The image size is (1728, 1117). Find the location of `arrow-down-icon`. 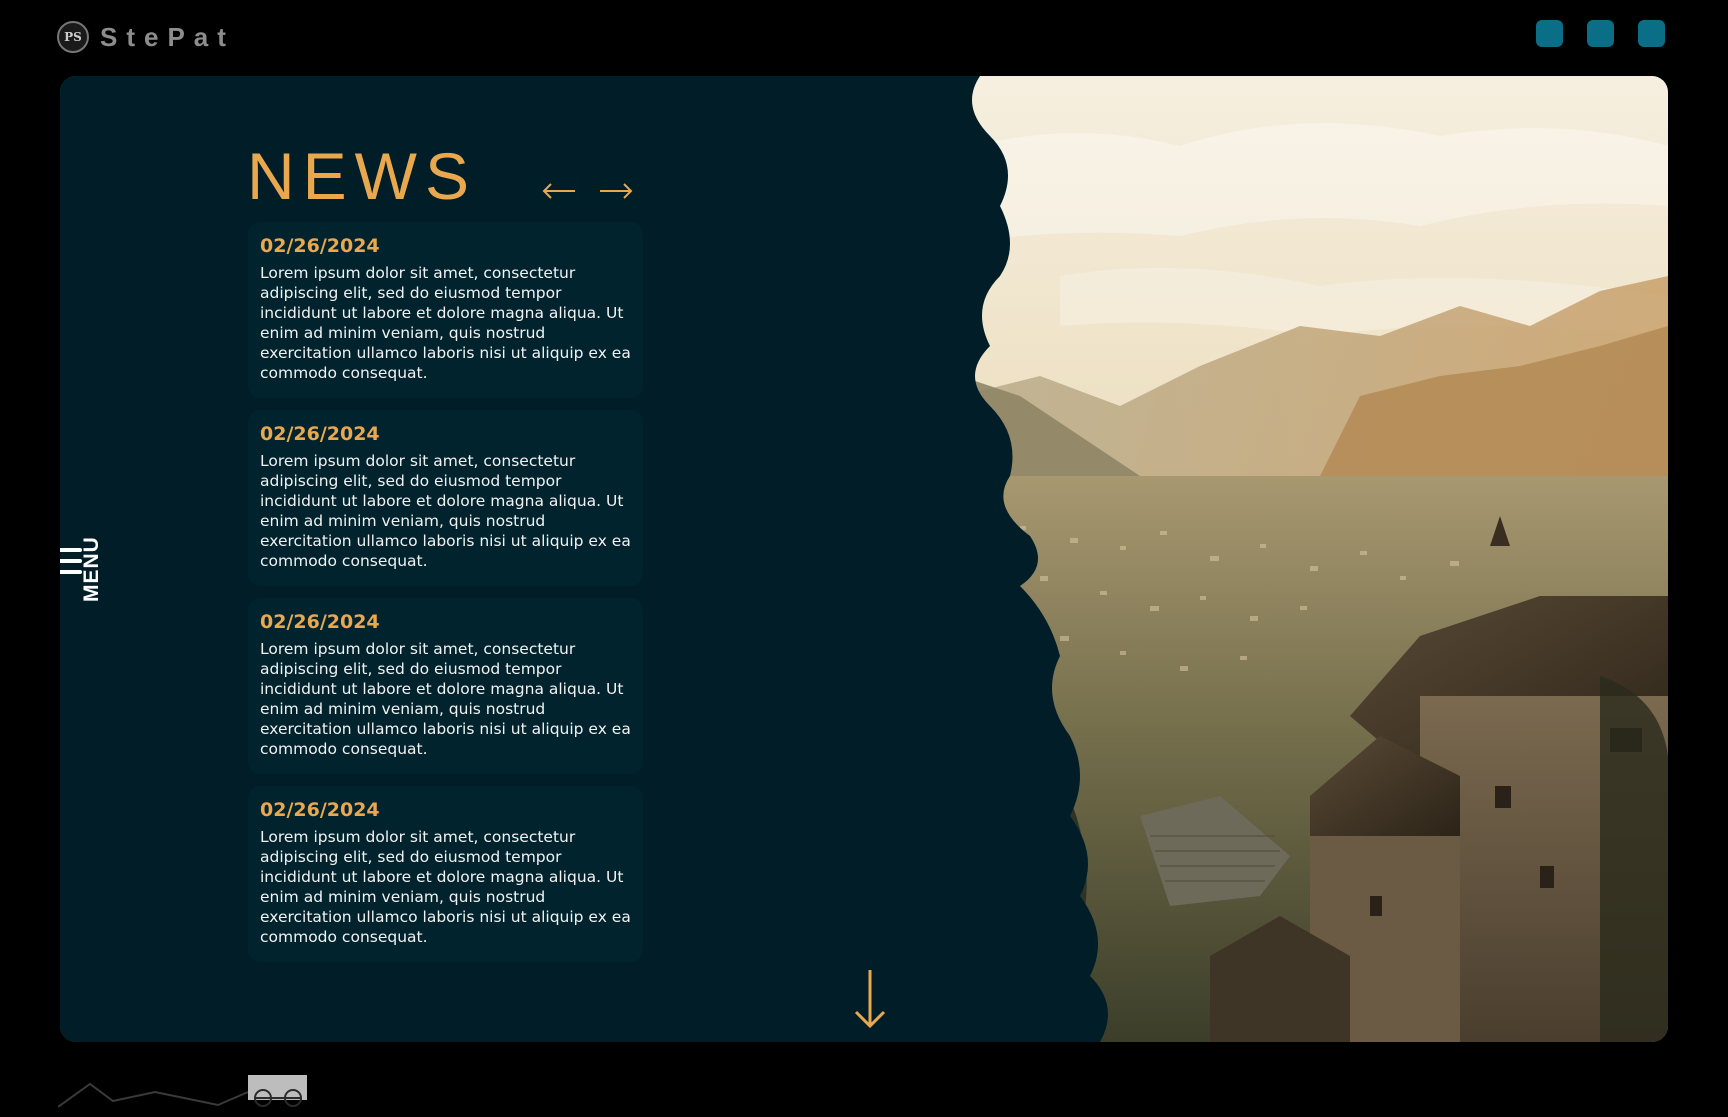

arrow-down-icon is located at coordinates (870, 999).